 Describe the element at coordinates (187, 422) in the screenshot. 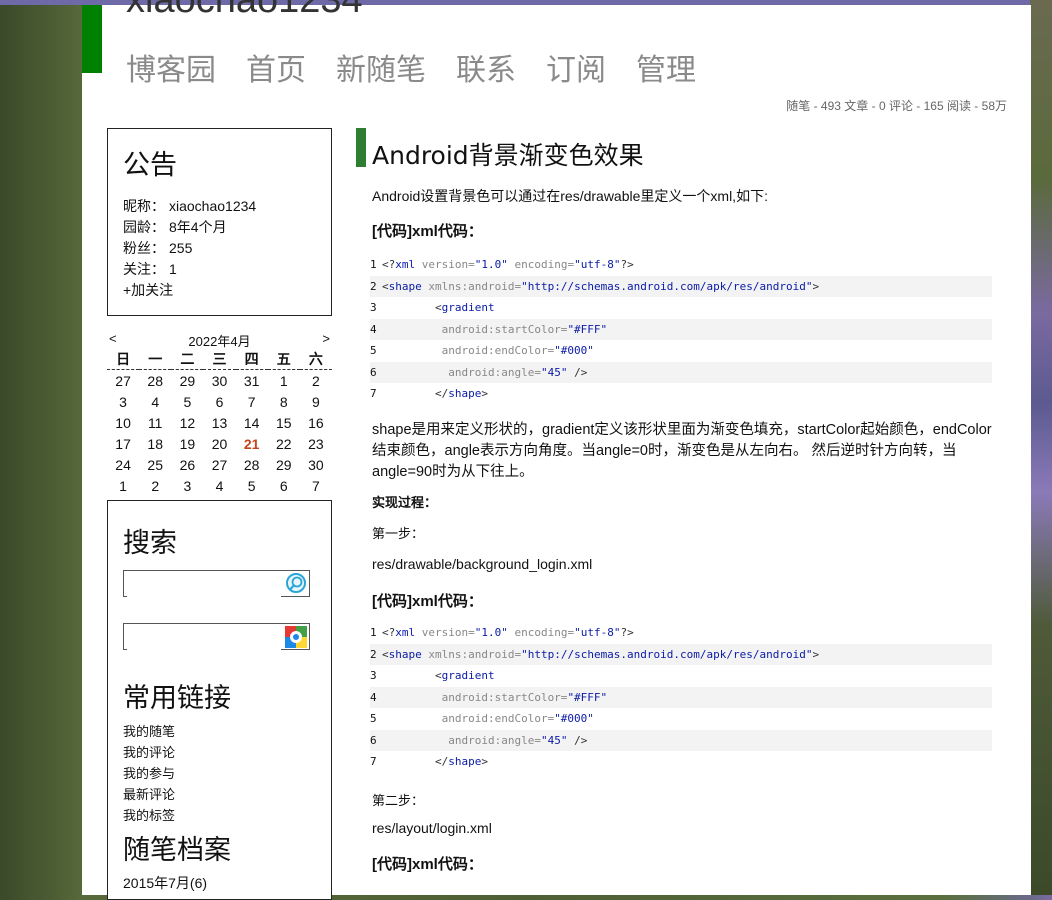

I see `calendar-day: 12` at that location.